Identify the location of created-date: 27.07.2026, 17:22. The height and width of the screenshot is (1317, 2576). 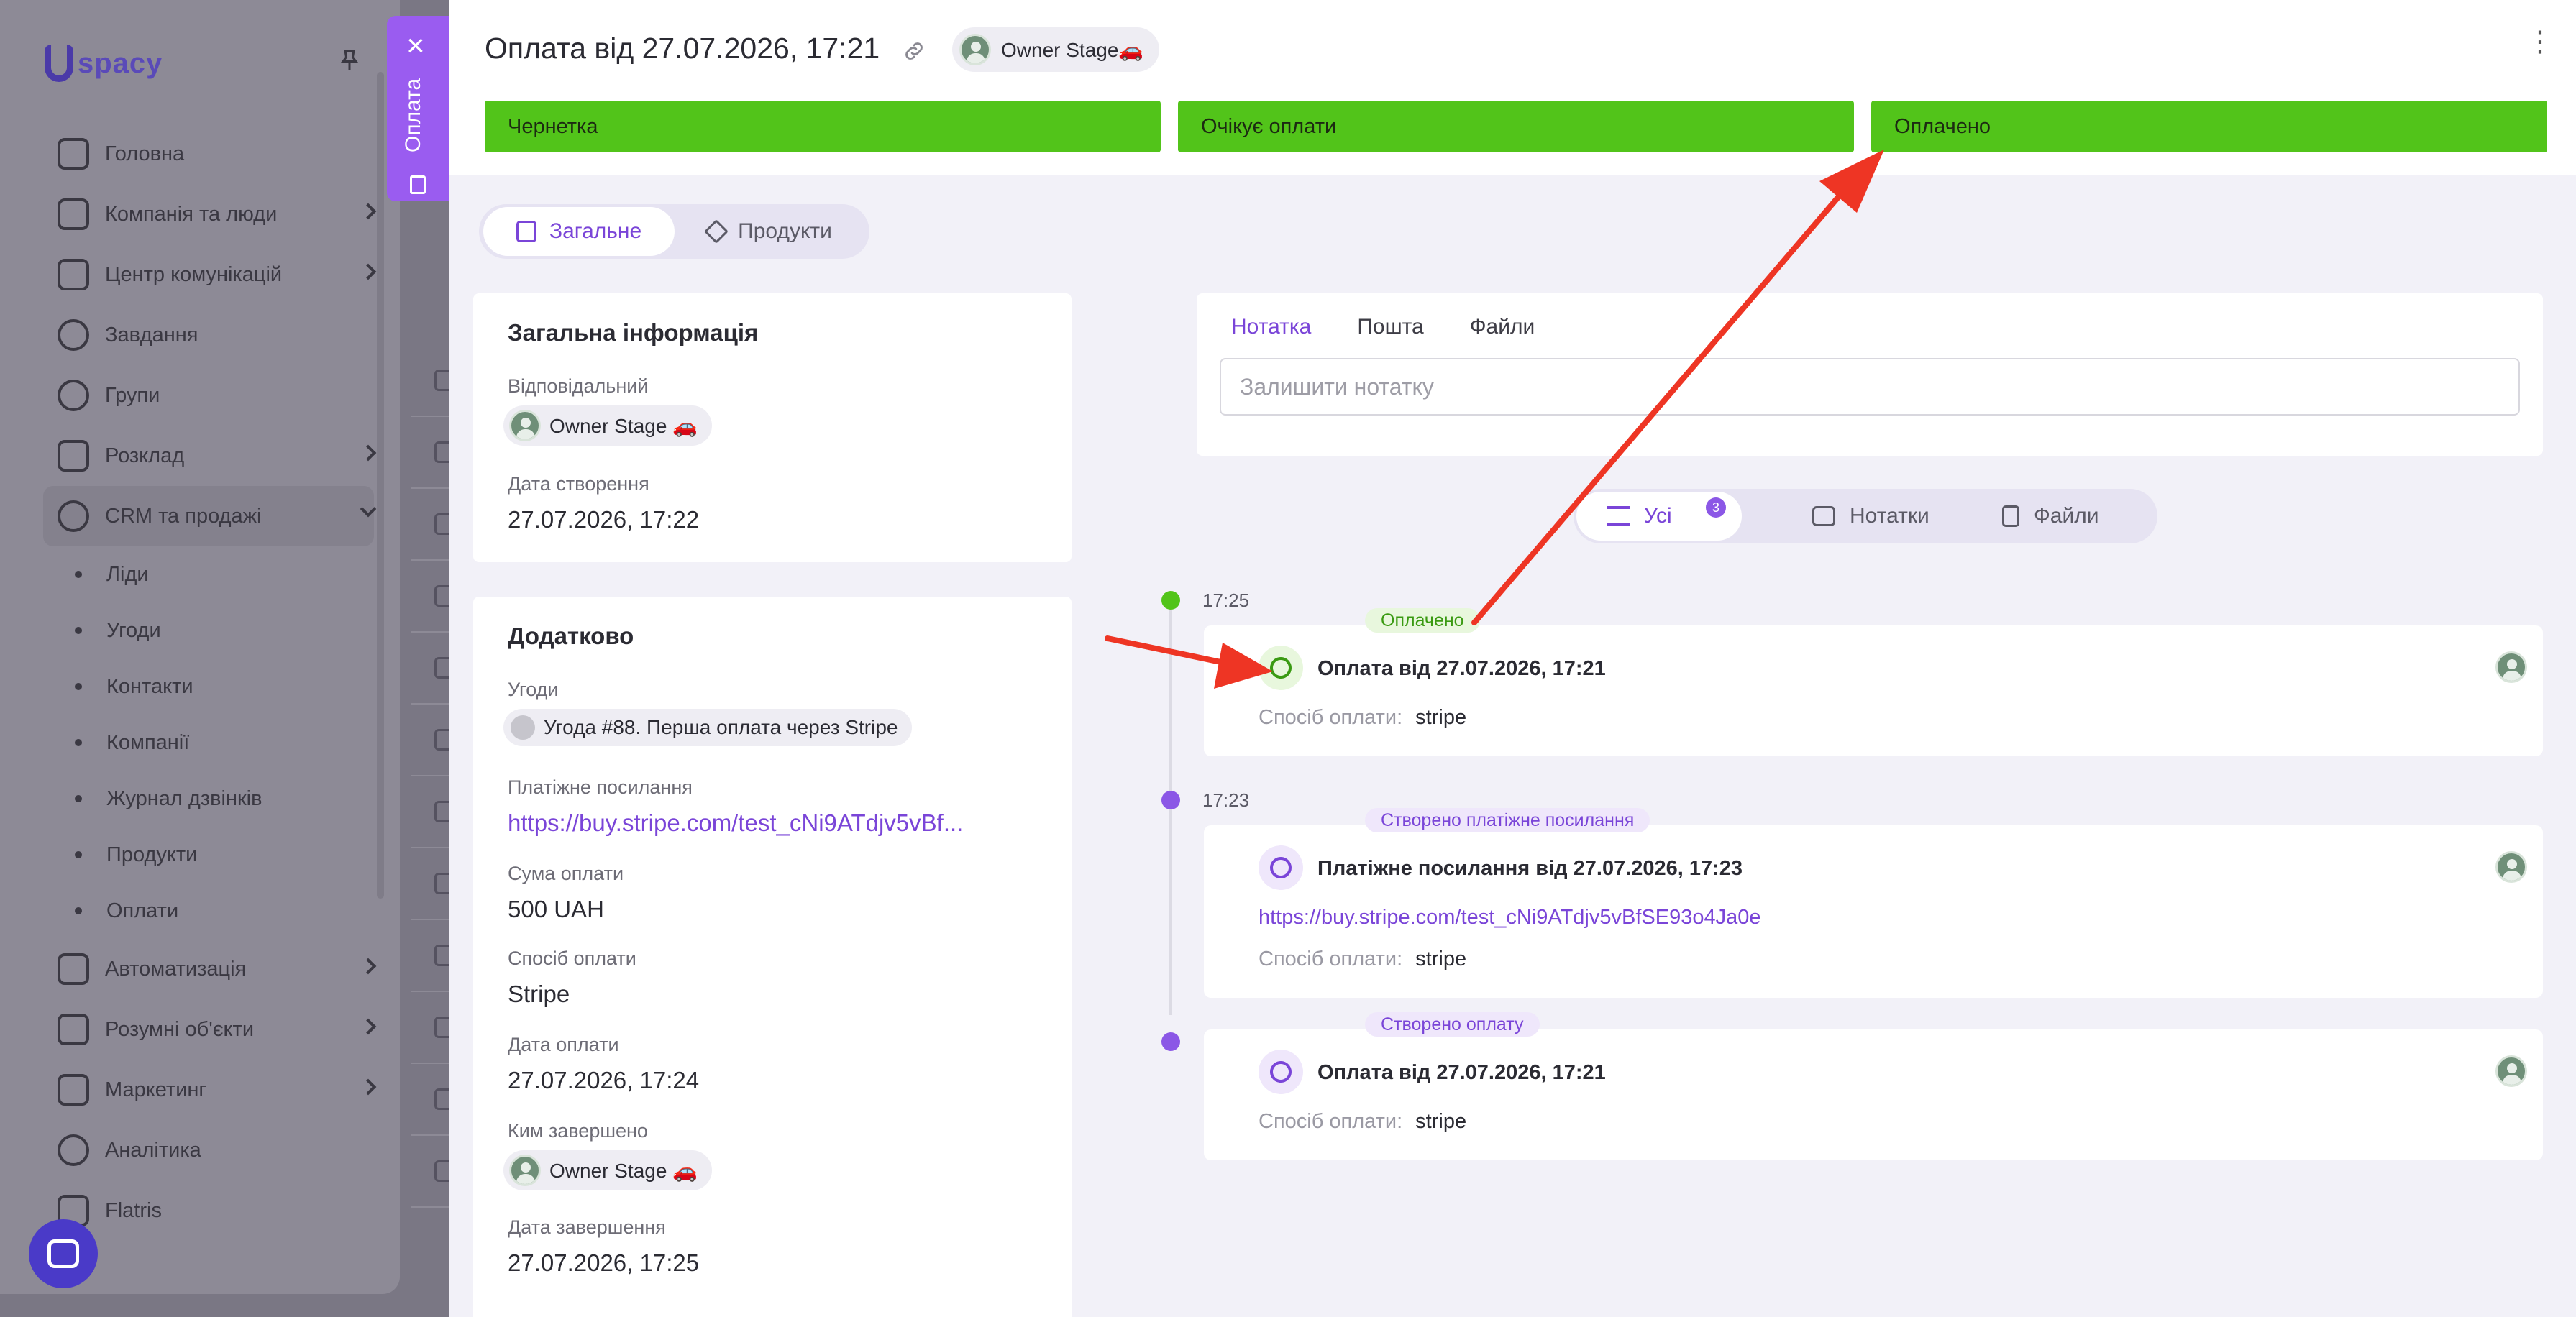
(604, 519).